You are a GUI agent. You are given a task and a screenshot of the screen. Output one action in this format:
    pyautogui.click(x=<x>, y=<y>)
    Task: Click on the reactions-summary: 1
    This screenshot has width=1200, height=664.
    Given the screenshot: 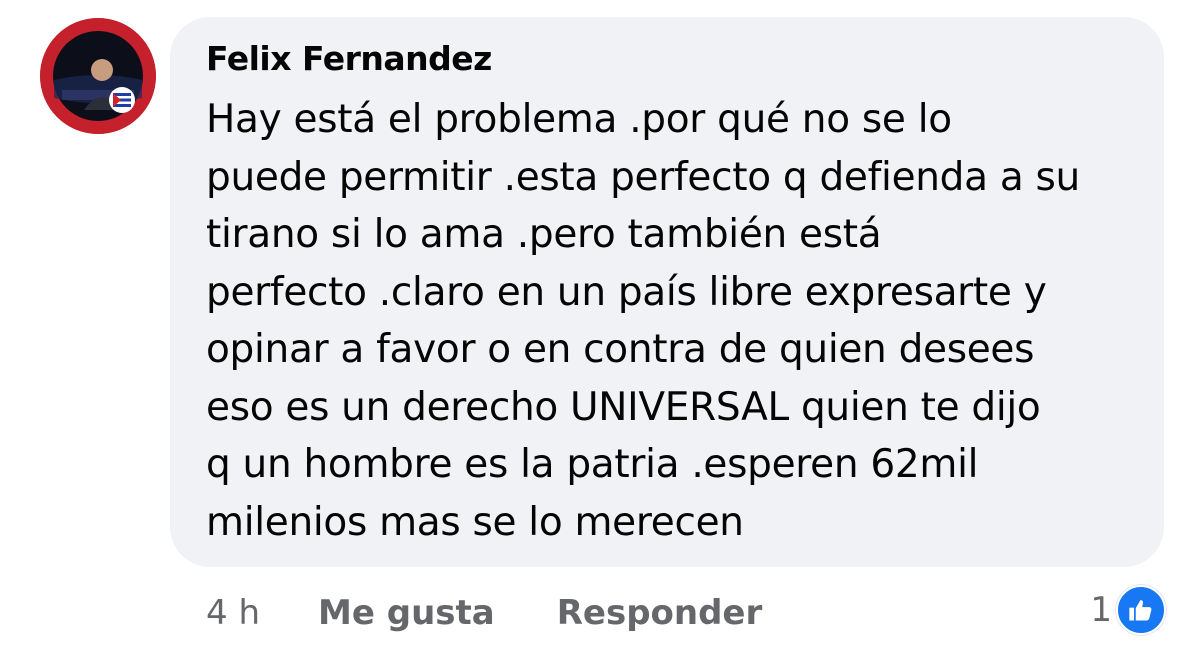 What is the action you would take?
    pyautogui.click(x=1128, y=610)
    